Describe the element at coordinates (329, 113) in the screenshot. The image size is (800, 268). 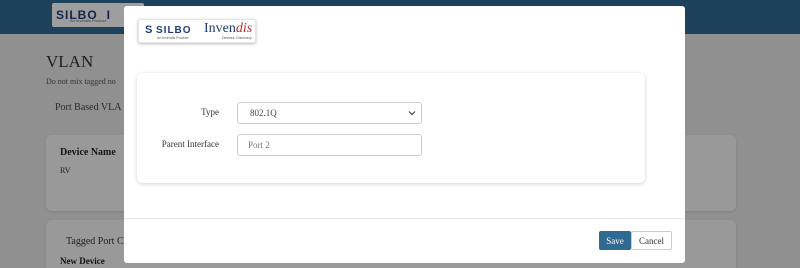
I see `type-select: 802.1Q` at that location.